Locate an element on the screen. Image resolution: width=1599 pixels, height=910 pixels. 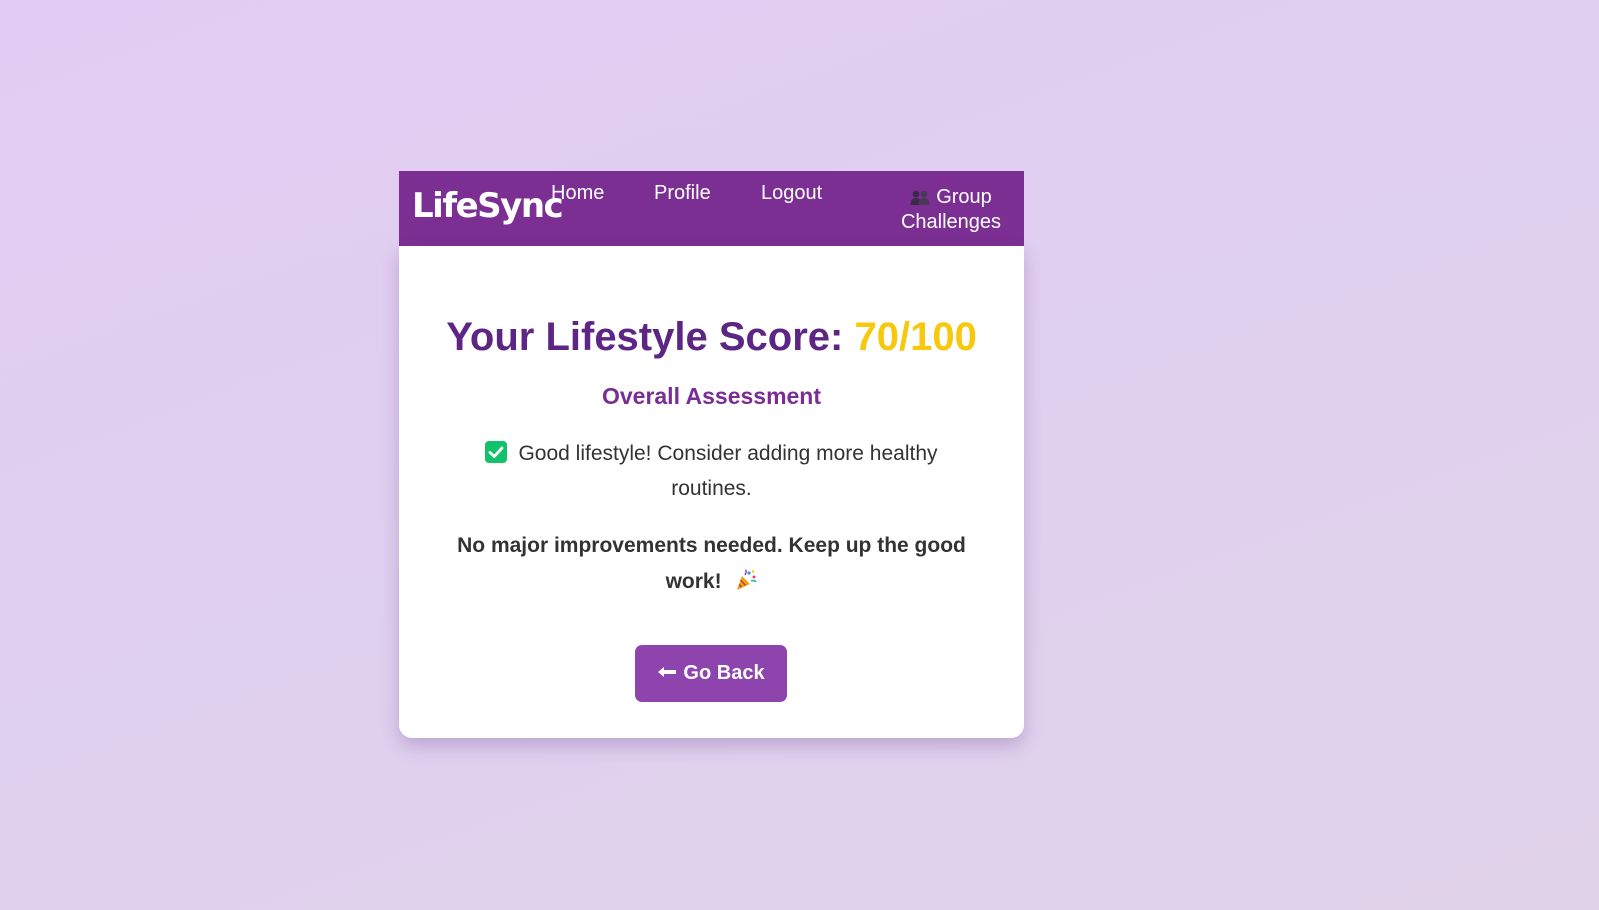
left-arrow-icon is located at coordinates (667, 673).